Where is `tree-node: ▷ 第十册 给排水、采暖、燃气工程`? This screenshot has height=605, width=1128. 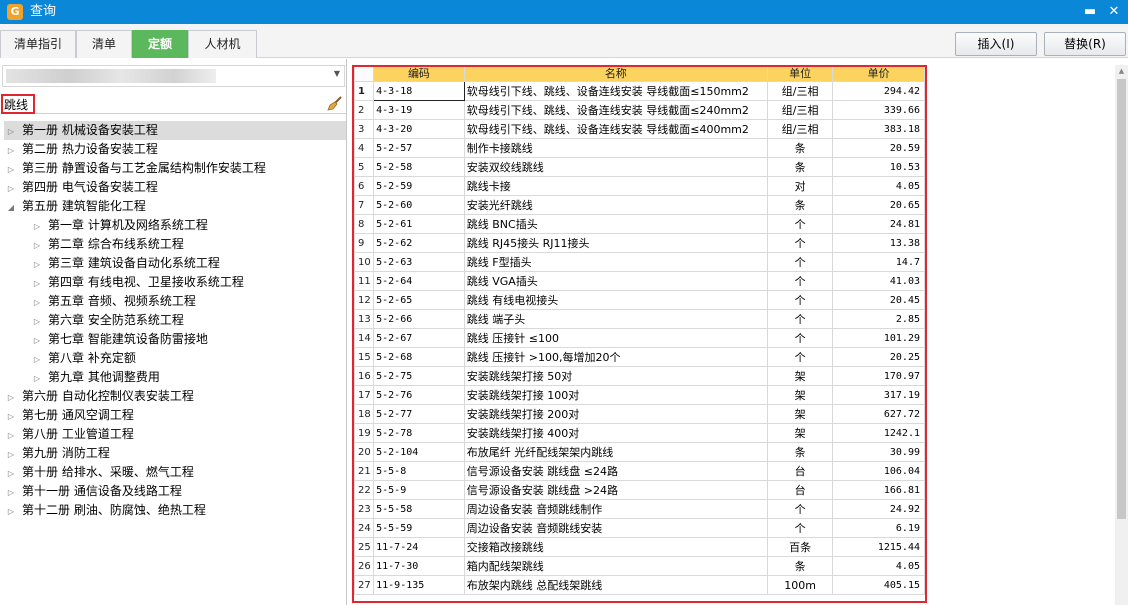 tree-node: ▷ 第十册 给排水、采暖、燃气工程 is located at coordinates (175, 472).